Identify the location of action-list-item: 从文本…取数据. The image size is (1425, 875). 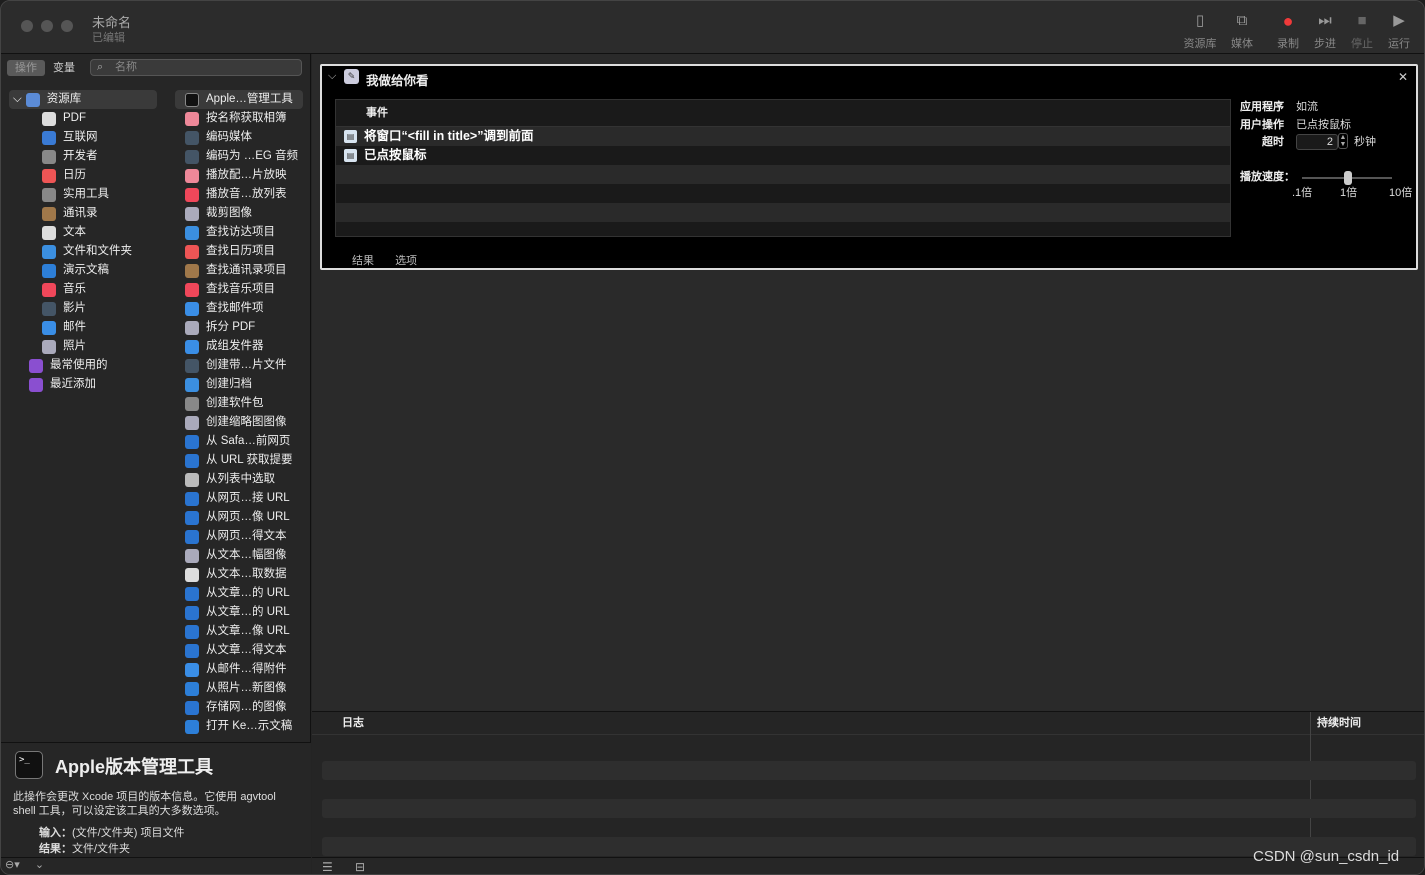
(239, 574).